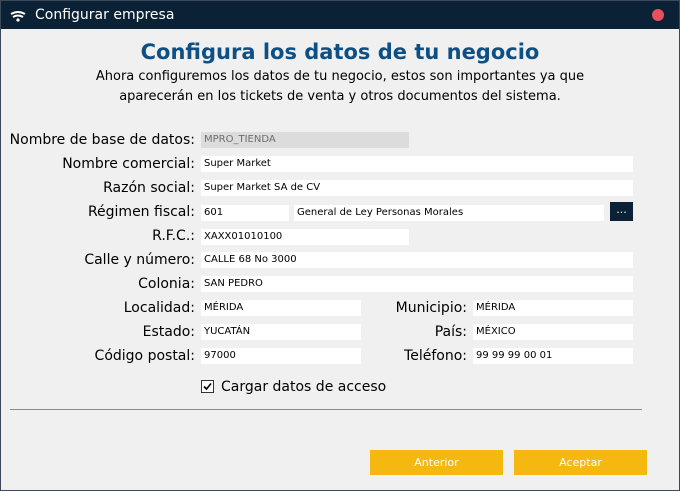 The height and width of the screenshot is (491, 680). Describe the element at coordinates (553, 308) in the screenshot. I see `municipality-field: MÉRIDA` at that location.